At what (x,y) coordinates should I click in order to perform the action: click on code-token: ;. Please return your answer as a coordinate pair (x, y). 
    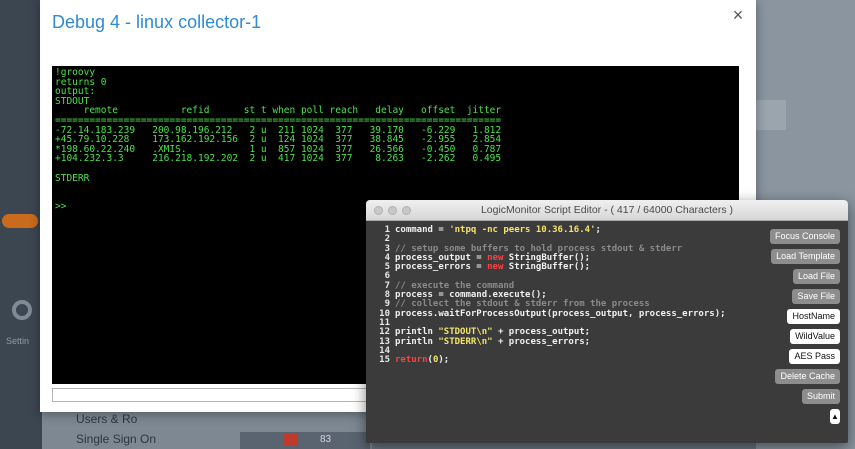
    Looking at the image, I should click on (598, 230).